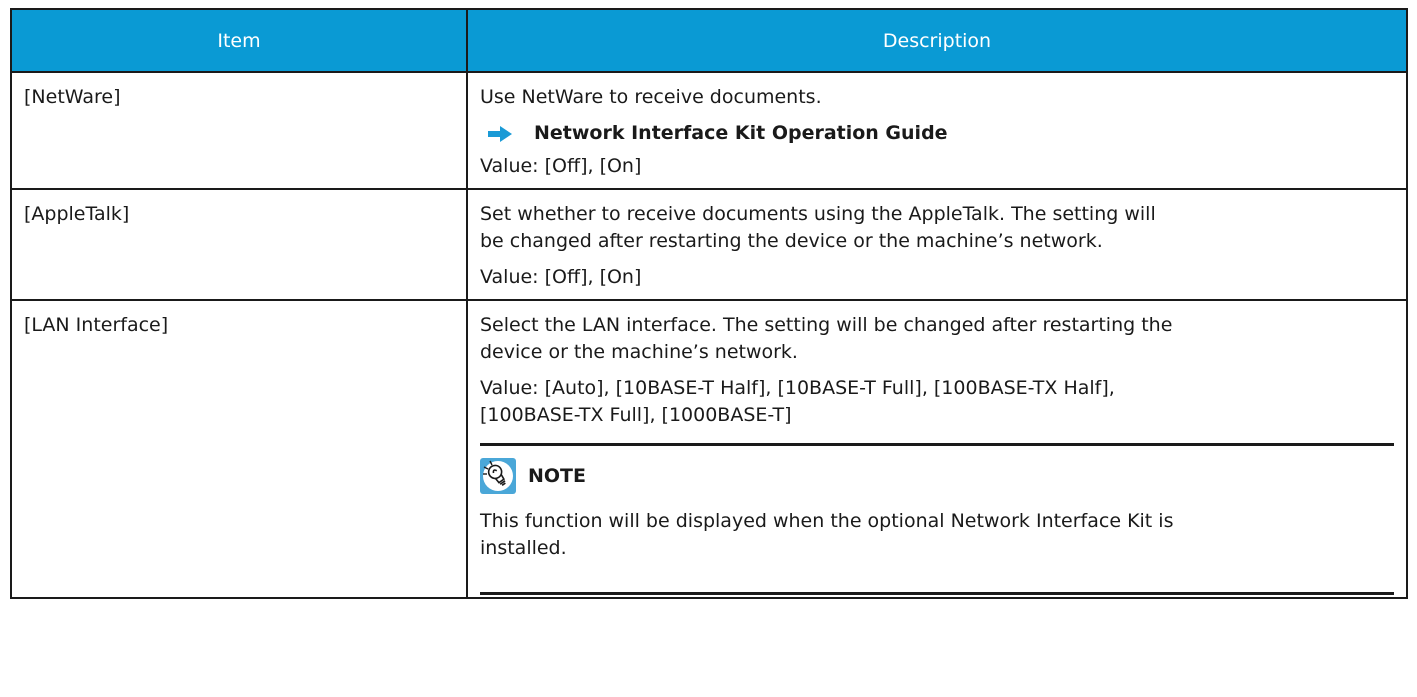 This screenshot has height=697, width=1417. I want to click on reference-text: Network Interface Kit Operation Guide, so click(741, 133).